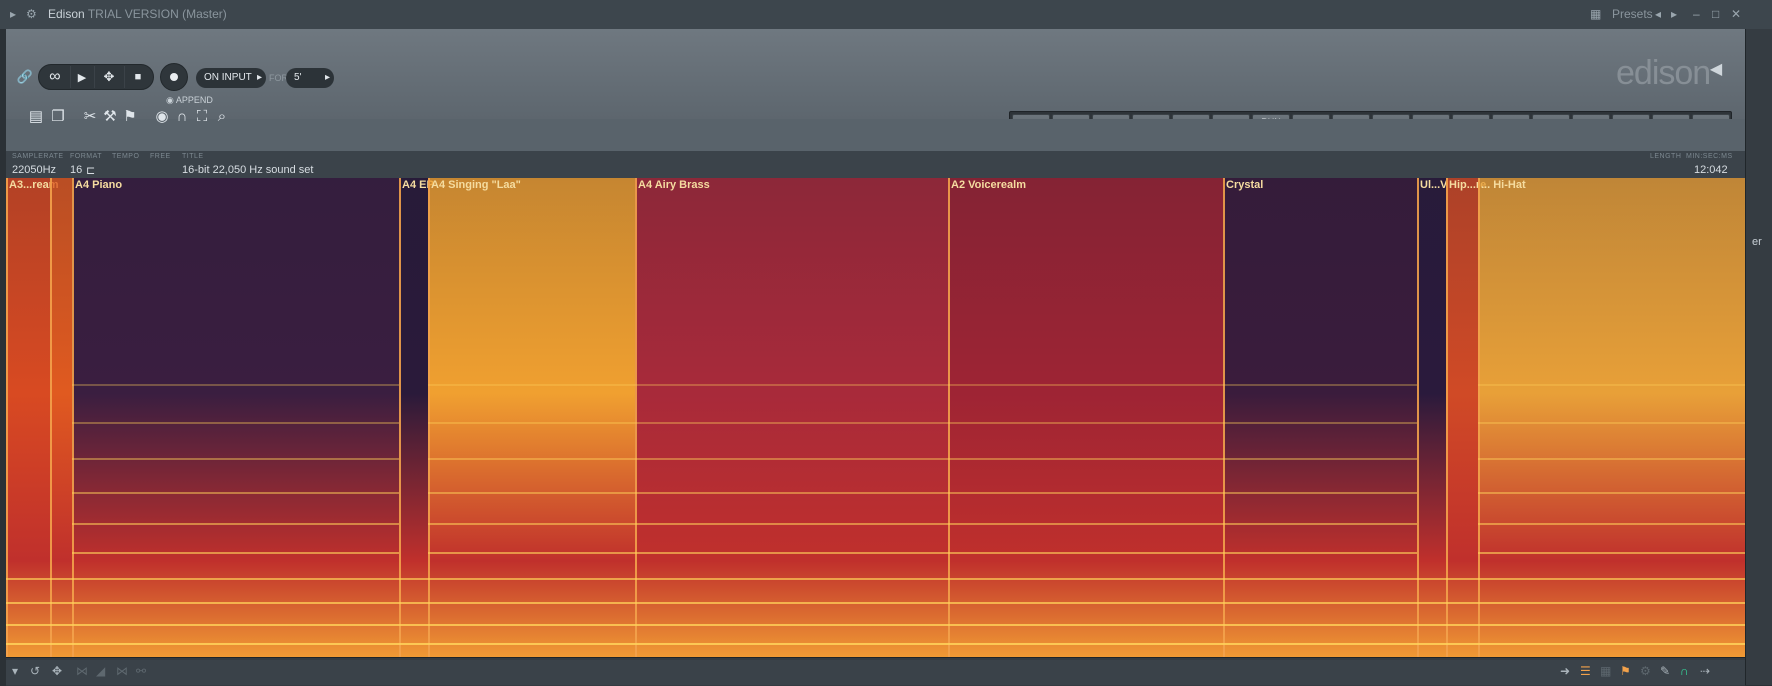 Image resolution: width=1772 pixels, height=686 pixels. What do you see at coordinates (31, 14) in the screenshot?
I see `gear-icon: ⚙` at bounding box center [31, 14].